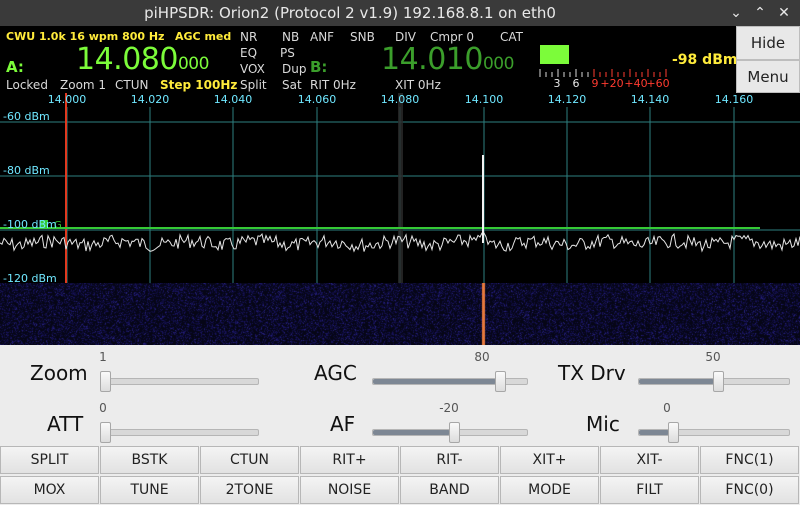  I want to click on vfo-a-frequency: 14.080000, so click(142, 59).